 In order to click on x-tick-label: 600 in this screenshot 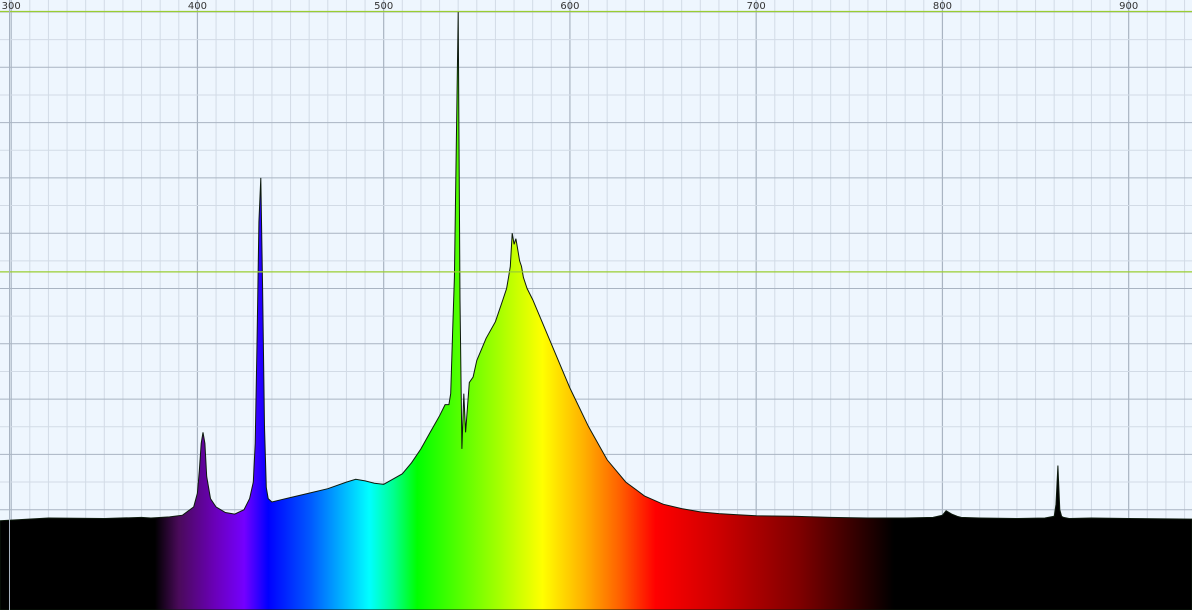, I will do `click(569, 6)`.